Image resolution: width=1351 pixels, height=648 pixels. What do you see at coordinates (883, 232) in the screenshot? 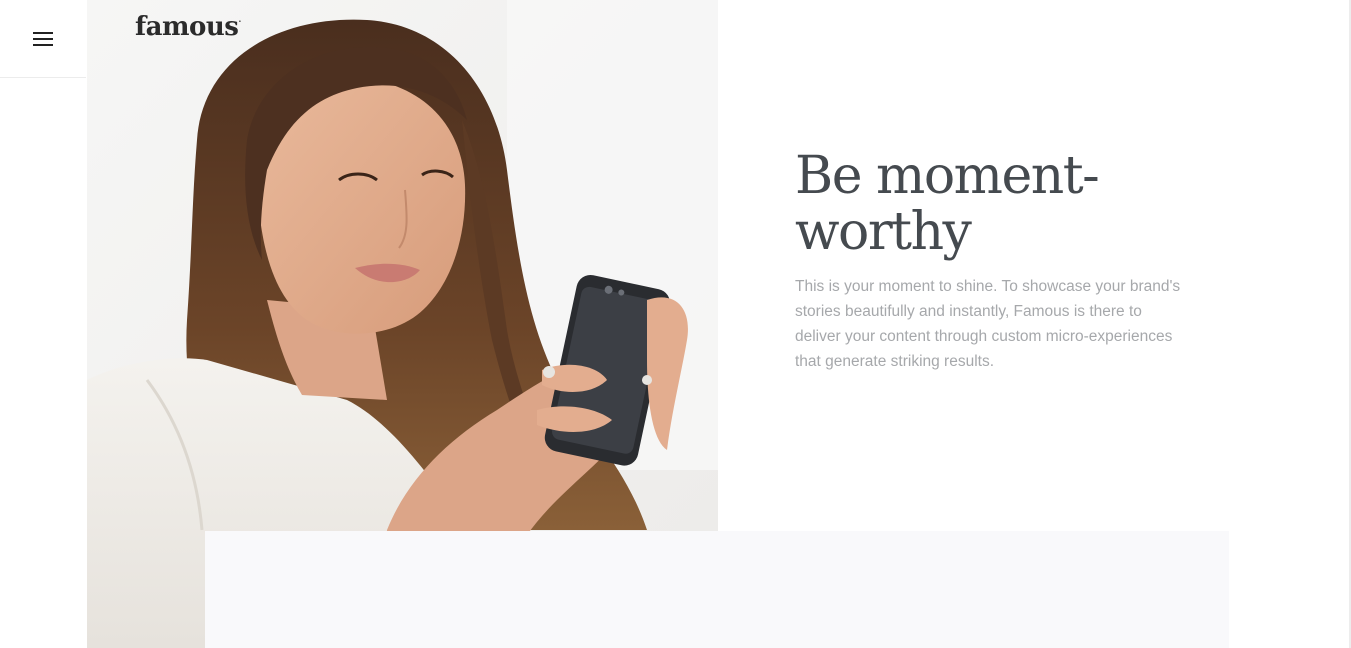
I see `headline-line-2: worthy` at bounding box center [883, 232].